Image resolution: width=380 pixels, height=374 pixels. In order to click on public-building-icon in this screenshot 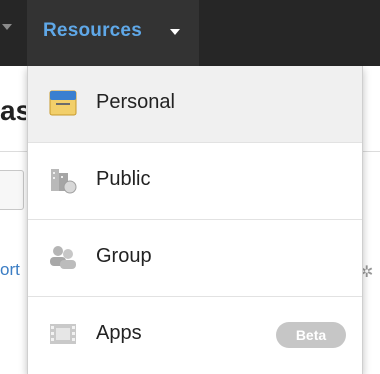, I will do `click(63, 180)`.